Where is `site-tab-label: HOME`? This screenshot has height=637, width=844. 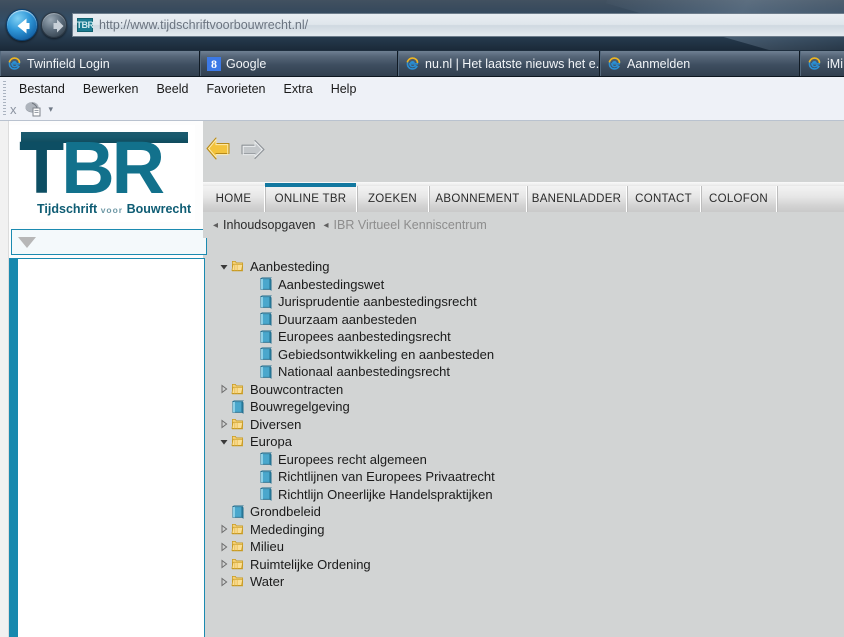
site-tab-label: HOME is located at coordinates (233, 199).